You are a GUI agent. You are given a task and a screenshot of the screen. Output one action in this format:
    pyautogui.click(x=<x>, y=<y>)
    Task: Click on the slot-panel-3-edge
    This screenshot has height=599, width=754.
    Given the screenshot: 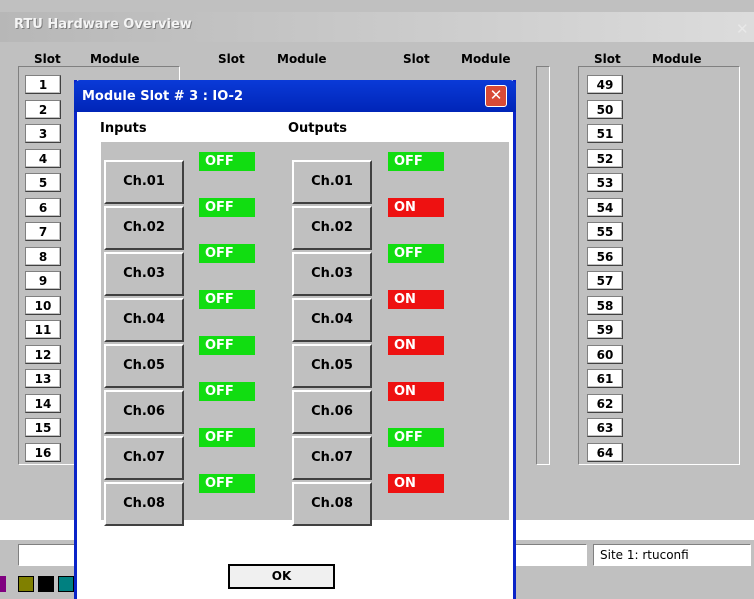 What is the action you would take?
    pyautogui.click(x=543, y=265)
    